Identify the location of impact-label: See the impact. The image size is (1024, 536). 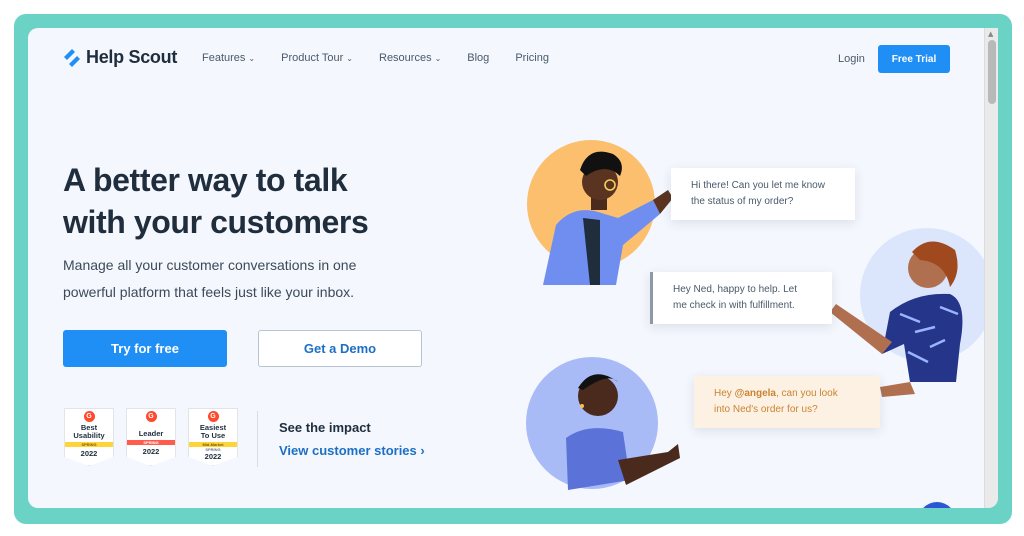
(325, 427).